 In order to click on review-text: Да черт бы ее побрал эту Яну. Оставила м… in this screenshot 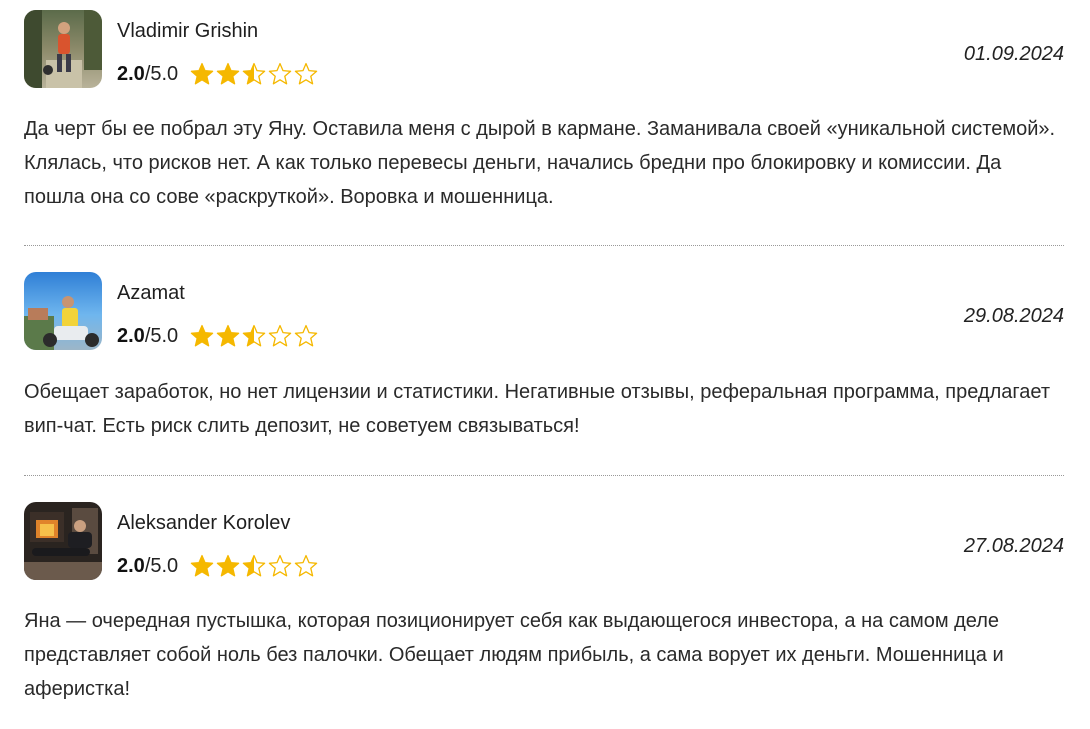, I will do `click(540, 163)`.